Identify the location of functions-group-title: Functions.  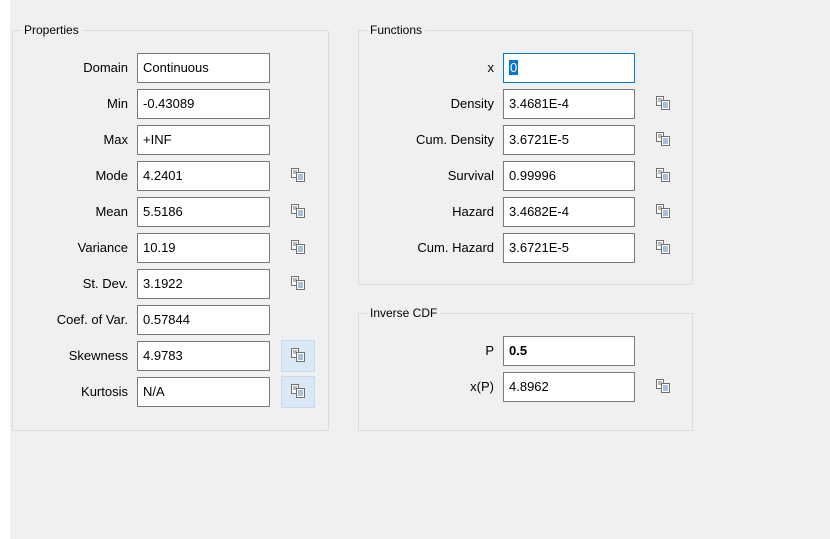
(396, 30).